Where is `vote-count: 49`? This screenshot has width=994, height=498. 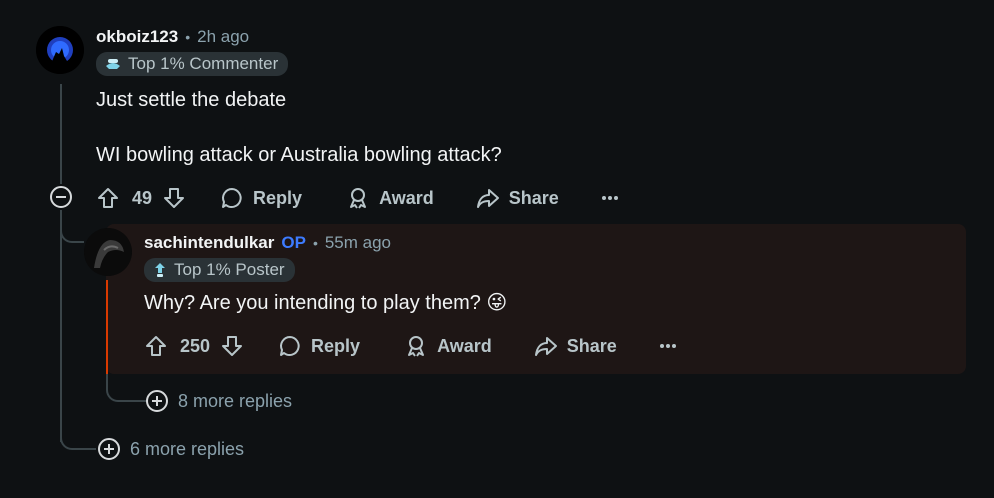 vote-count: 49 is located at coordinates (142, 197).